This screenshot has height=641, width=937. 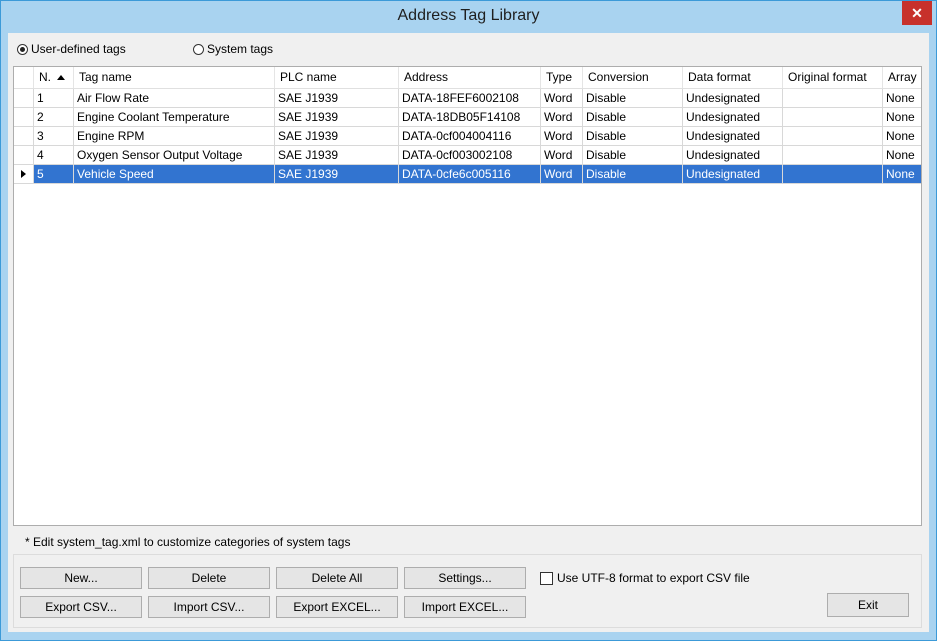 What do you see at coordinates (633, 77) in the screenshot?
I see `column-header-conversion: Conversion` at bounding box center [633, 77].